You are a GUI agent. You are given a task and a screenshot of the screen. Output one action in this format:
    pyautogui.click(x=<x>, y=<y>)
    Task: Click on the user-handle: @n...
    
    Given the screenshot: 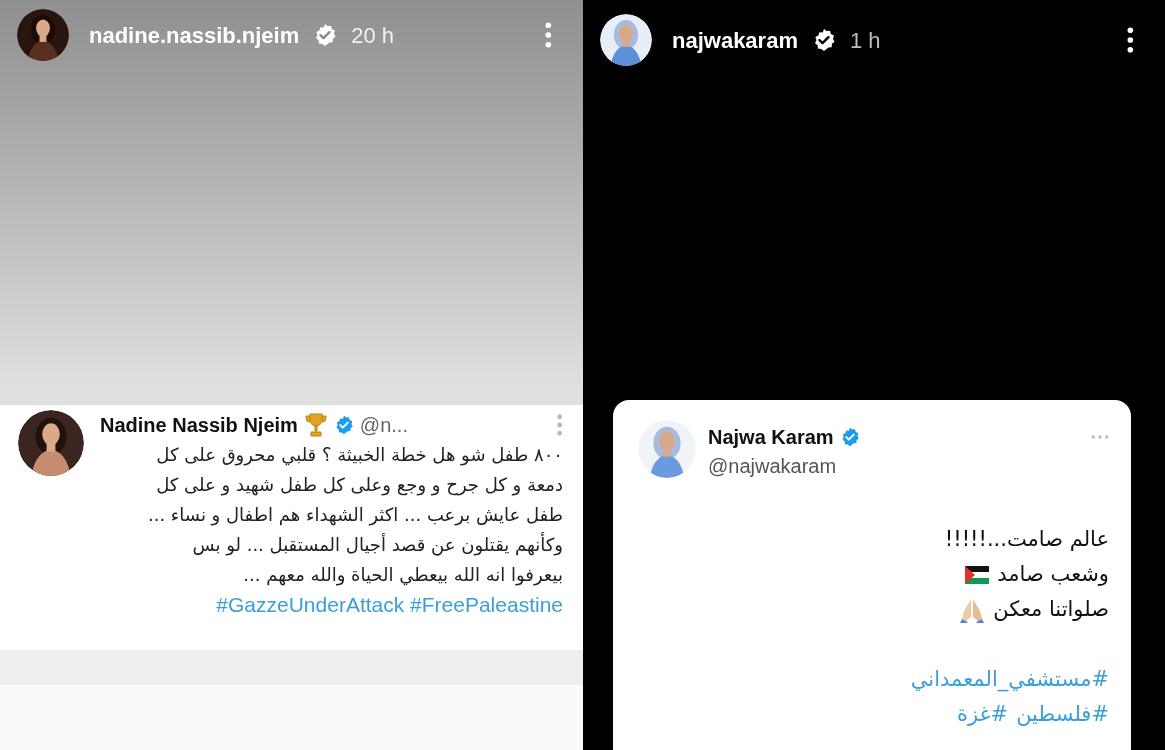 What is the action you would take?
    pyautogui.click(x=384, y=425)
    